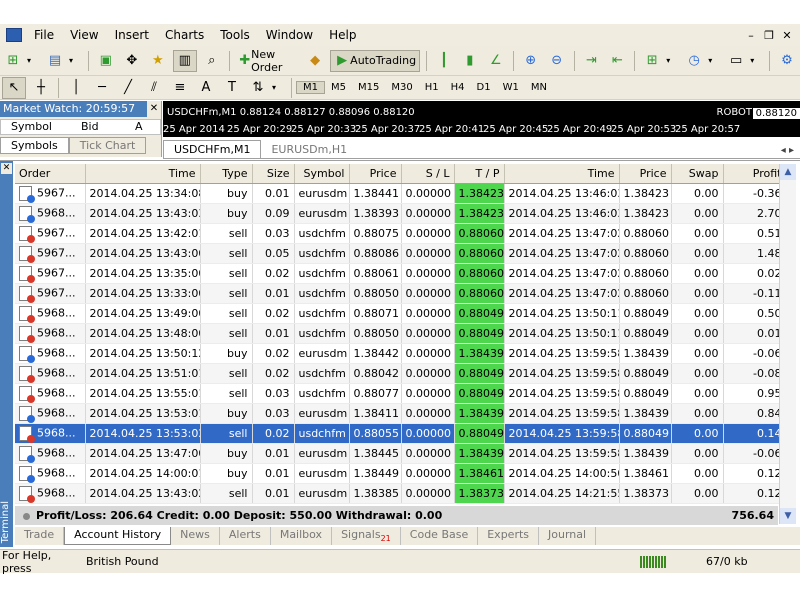  What do you see at coordinates (375, 60) in the screenshot?
I see `autotrading-button: ▶ AutoTrading` at bounding box center [375, 60].